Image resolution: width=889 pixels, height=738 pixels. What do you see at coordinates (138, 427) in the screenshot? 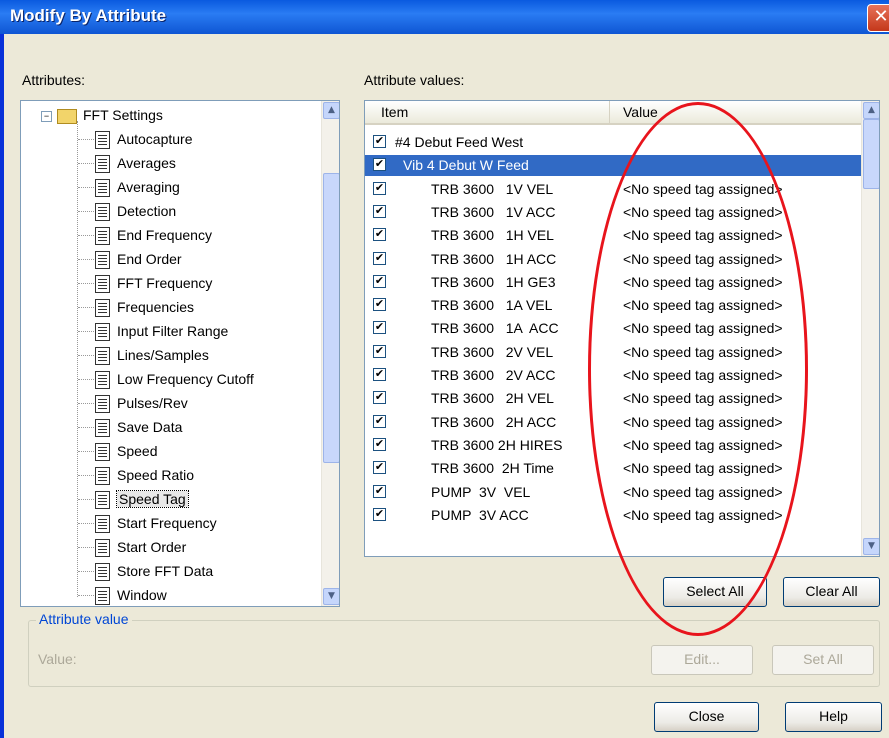
I see `tree-item: Save Data` at bounding box center [138, 427].